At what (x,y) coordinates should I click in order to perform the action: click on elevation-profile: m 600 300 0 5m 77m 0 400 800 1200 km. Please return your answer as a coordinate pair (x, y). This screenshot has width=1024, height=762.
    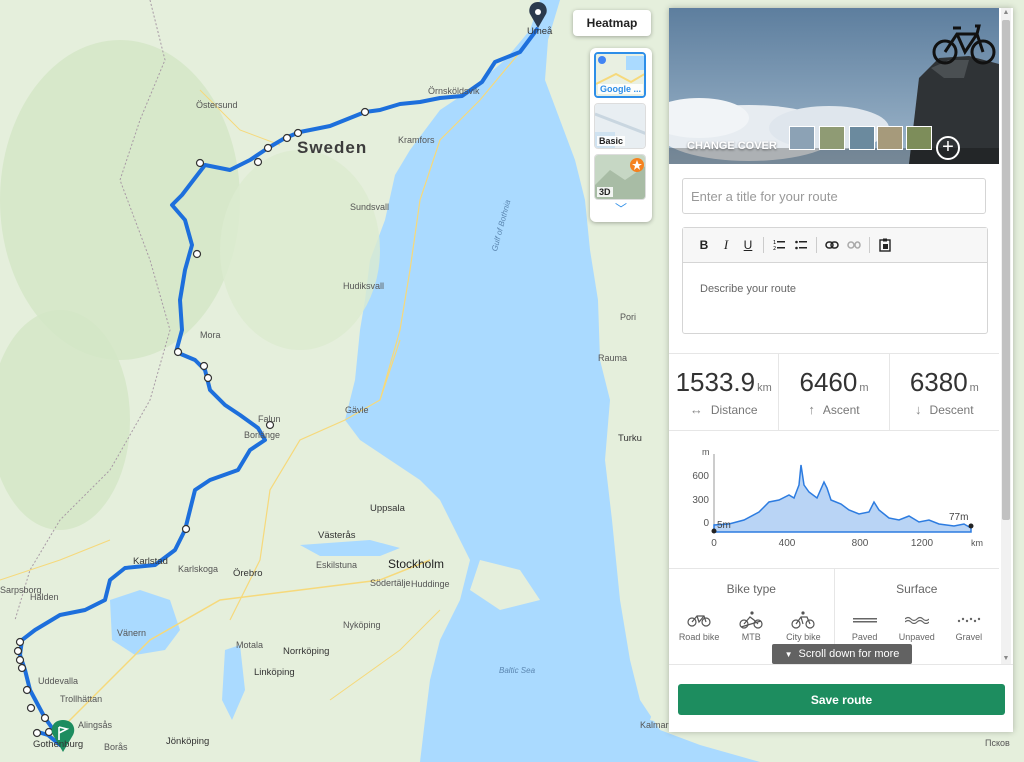
    Looking at the image, I should click on (834, 500).